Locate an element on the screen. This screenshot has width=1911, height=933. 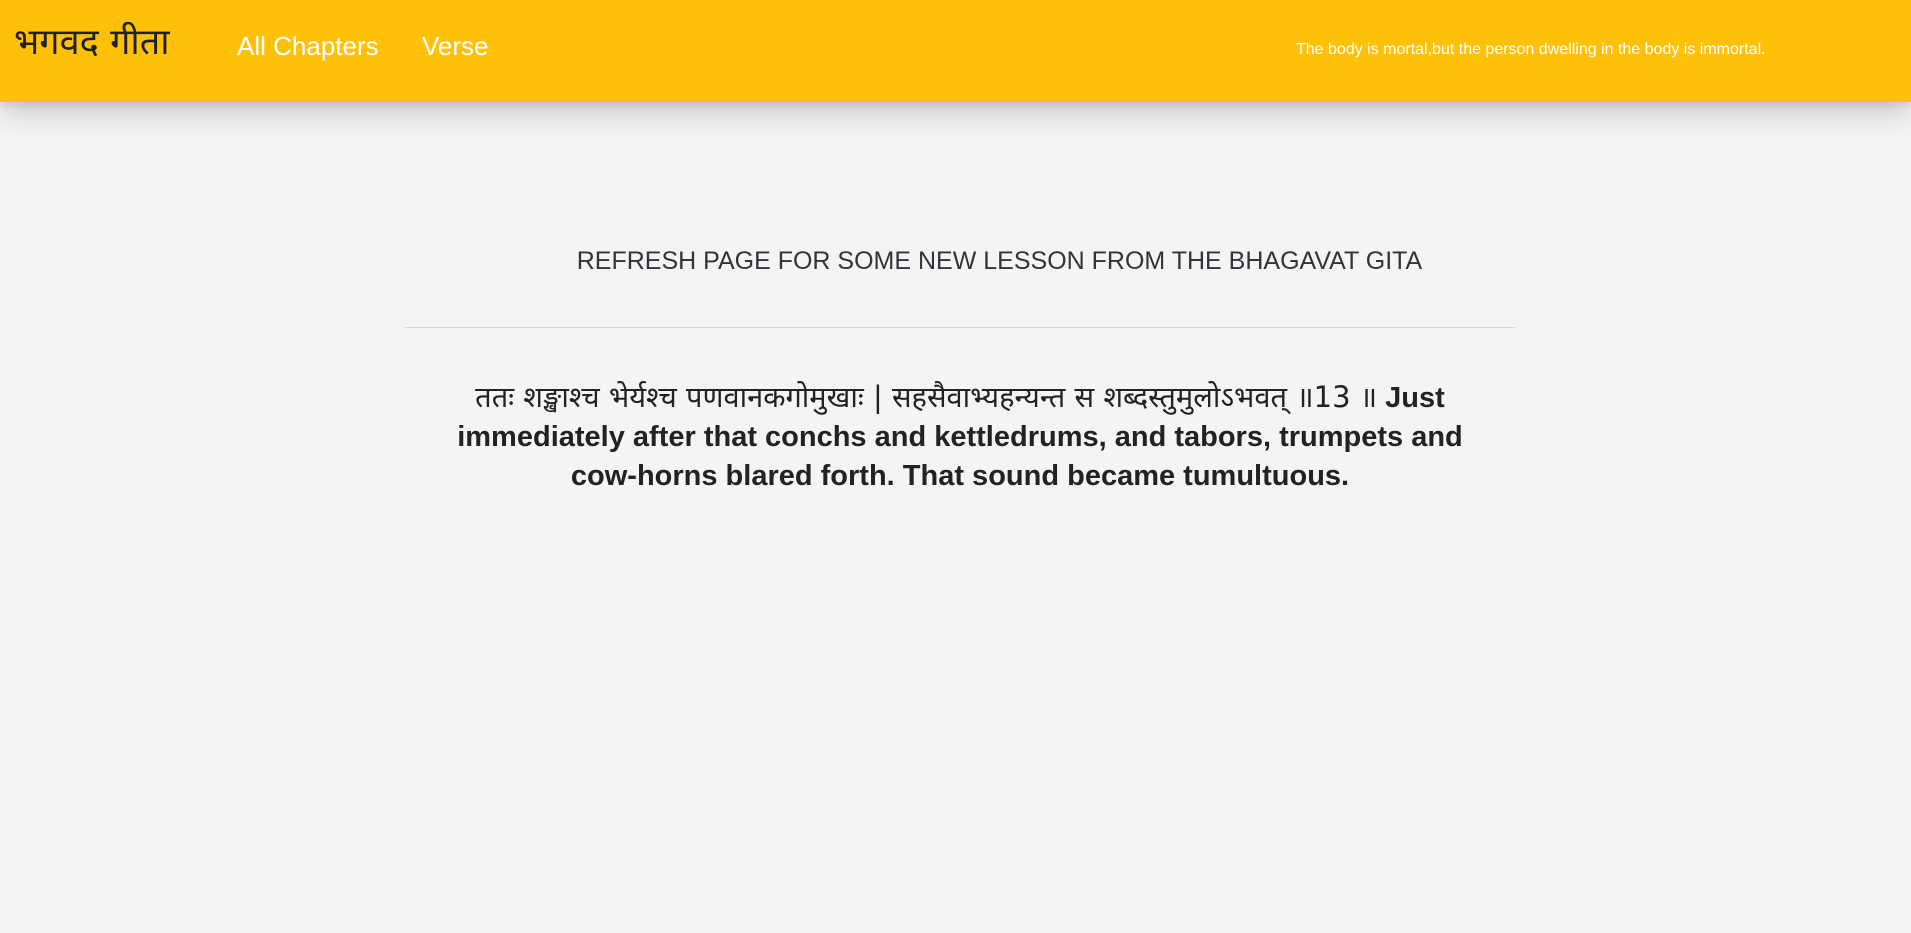
divider is located at coordinates (960, 327).